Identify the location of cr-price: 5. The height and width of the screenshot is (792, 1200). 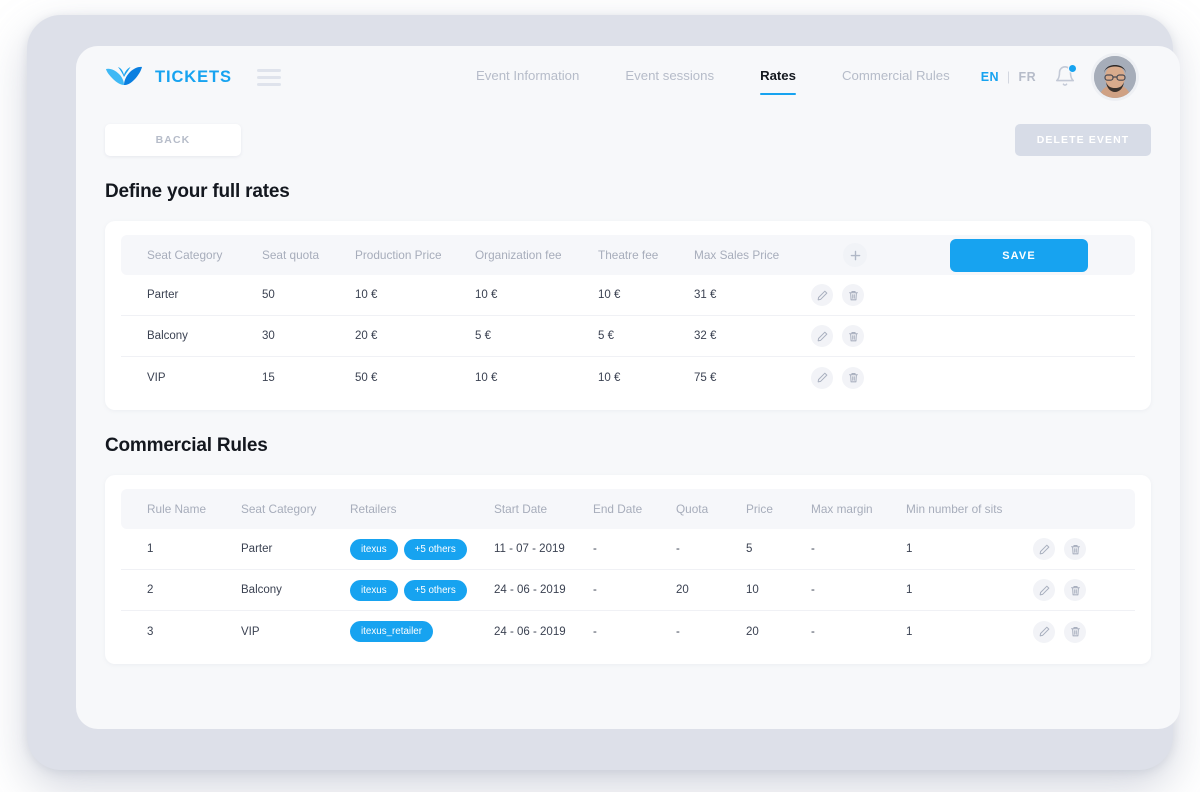
(749, 549).